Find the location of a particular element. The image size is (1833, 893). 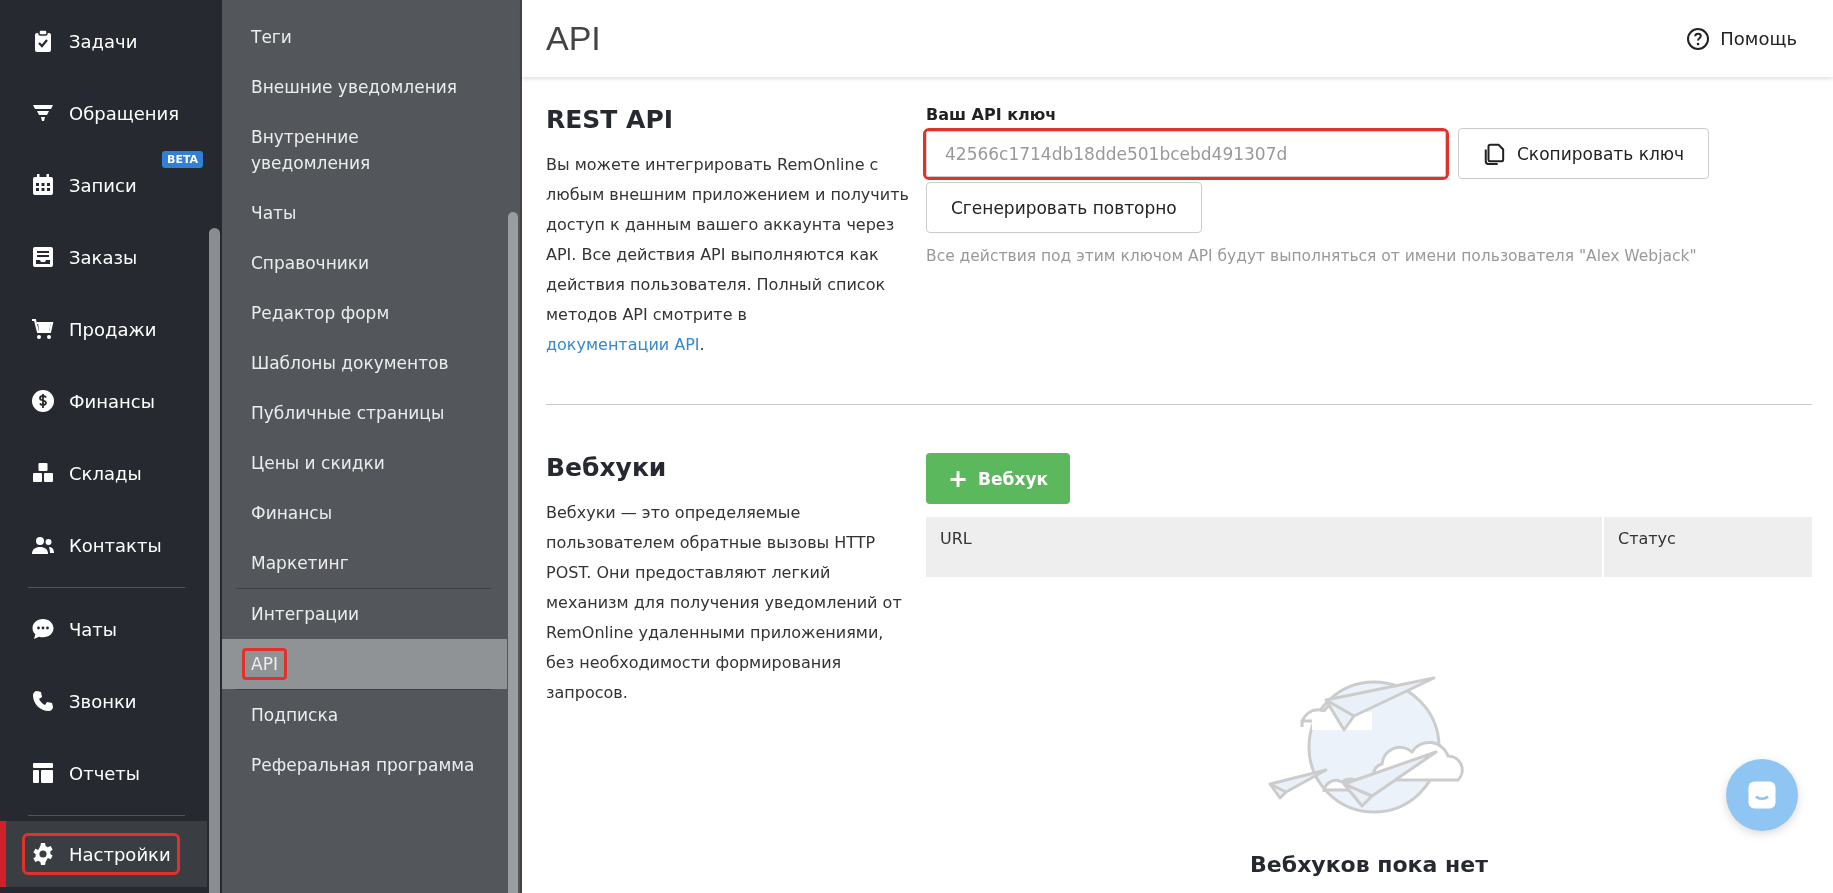

sidebar-label: Отчеты is located at coordinates (105, 773).